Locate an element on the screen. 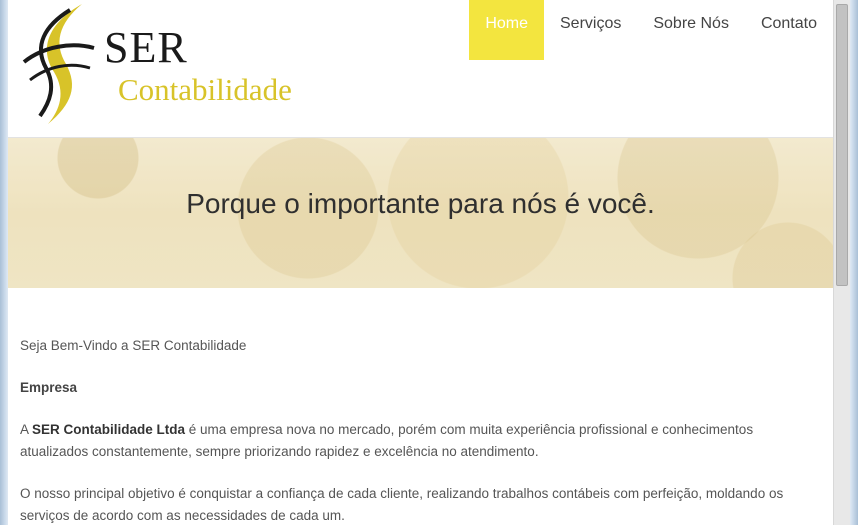  nav-home: Home is located at coordinates (506, 30).